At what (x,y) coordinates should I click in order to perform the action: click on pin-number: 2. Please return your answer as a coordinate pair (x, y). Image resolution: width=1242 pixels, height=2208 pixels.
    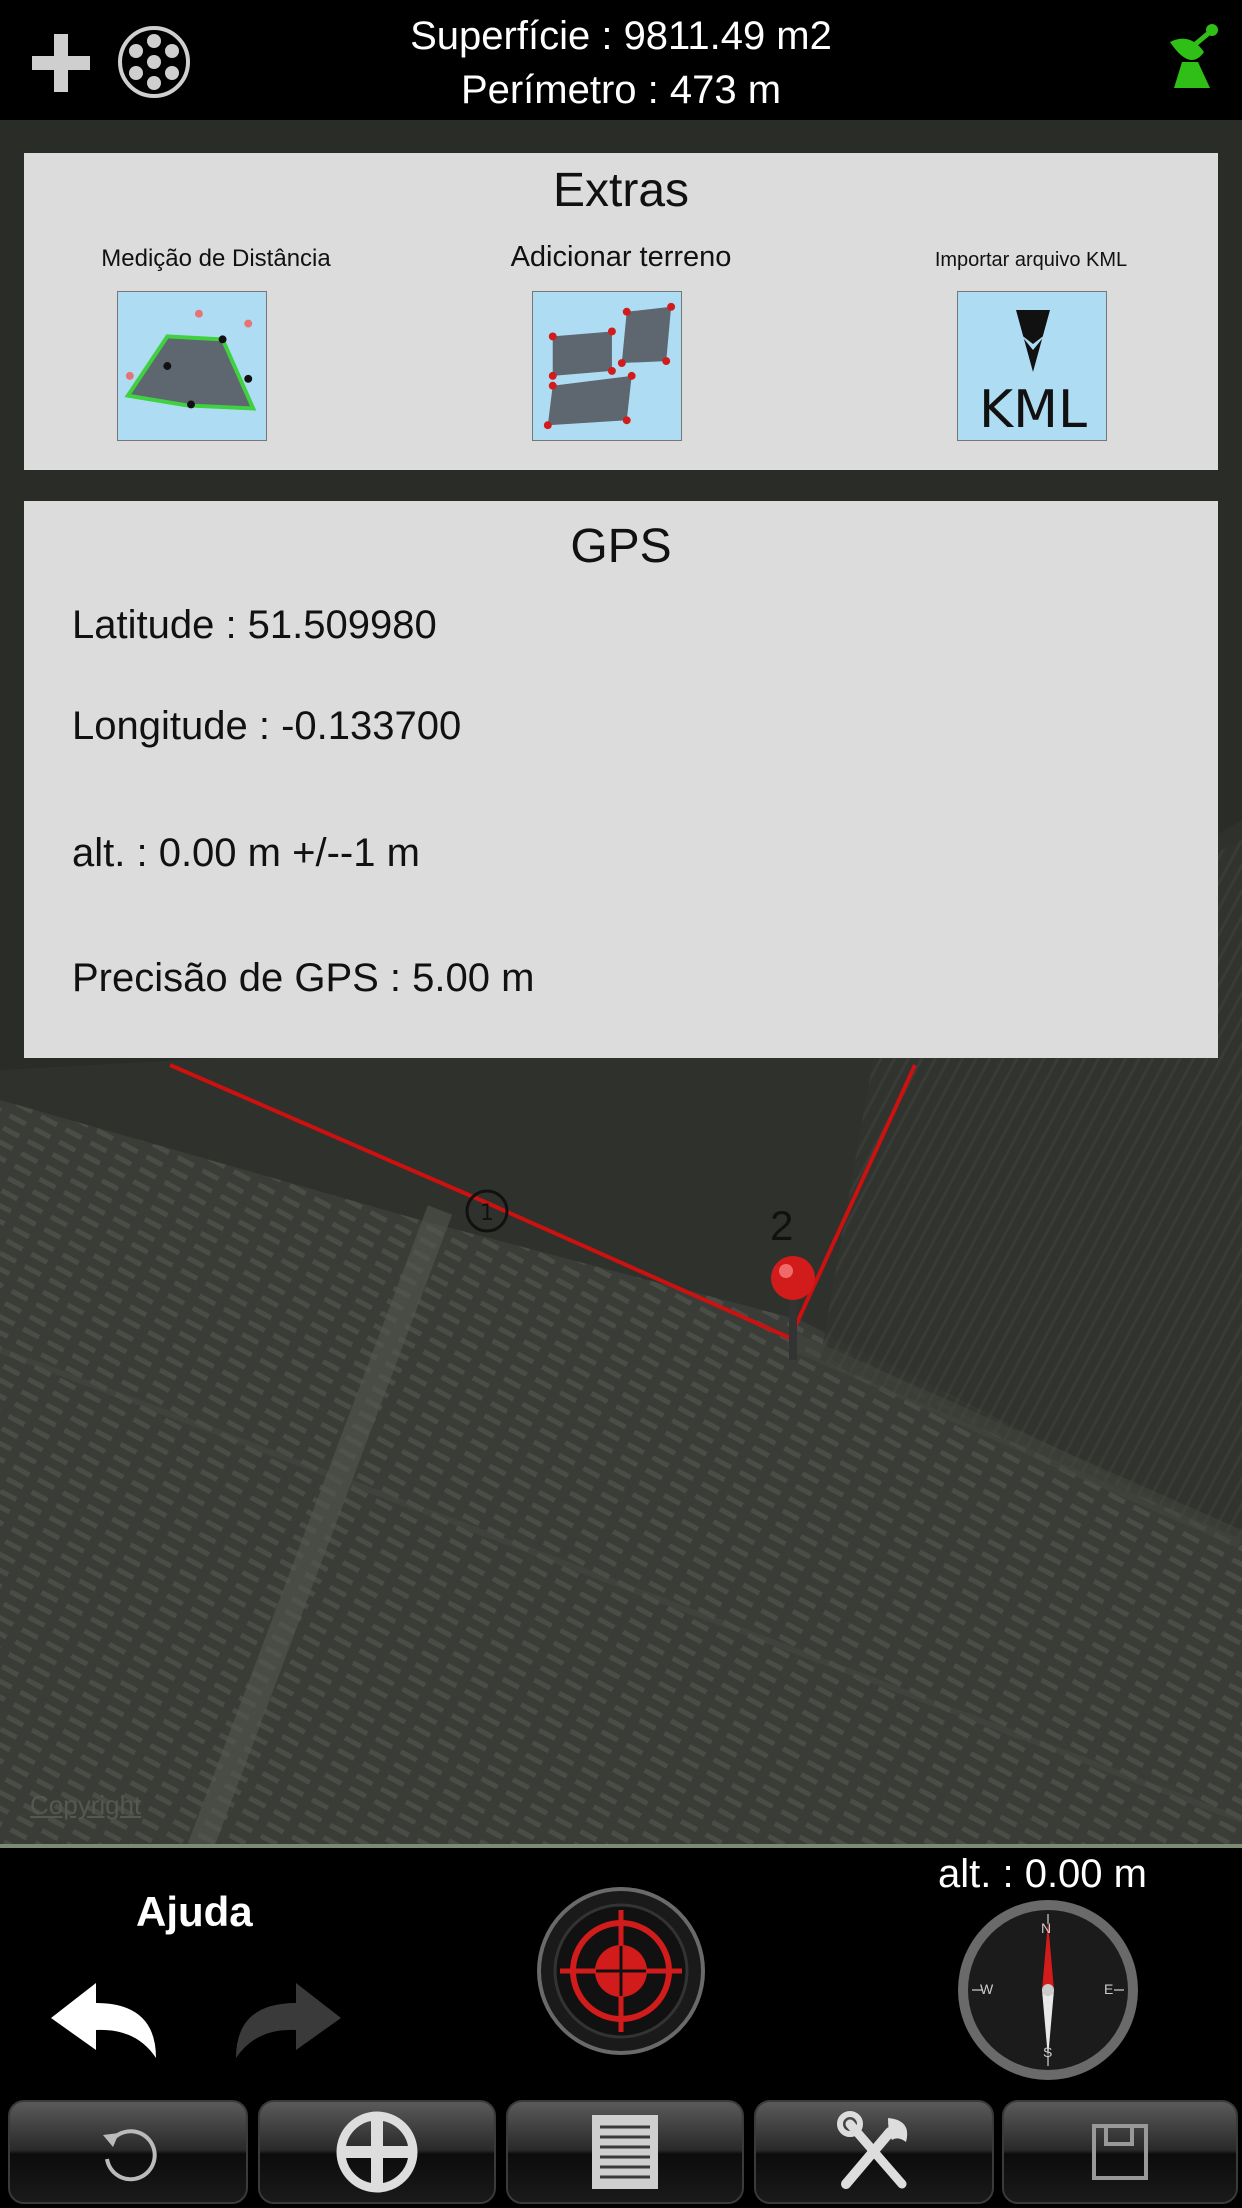
    Looking at the image, I should click on (782, 1225).